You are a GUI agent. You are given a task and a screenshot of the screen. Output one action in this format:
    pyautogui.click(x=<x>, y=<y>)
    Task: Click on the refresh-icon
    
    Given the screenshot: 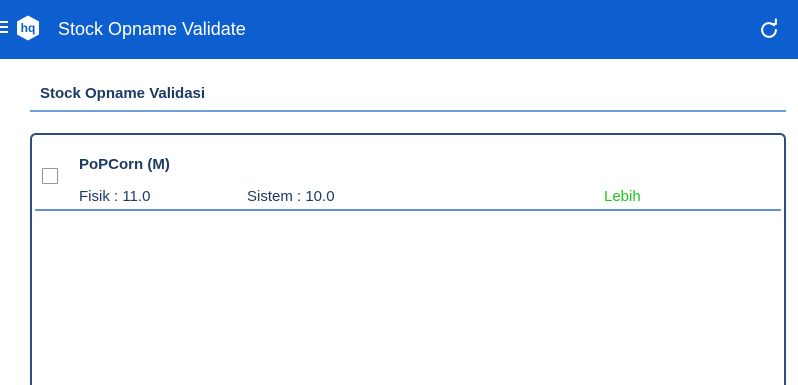 What is the action you would take?
    pyautogui.click(x=769, y=29)
    